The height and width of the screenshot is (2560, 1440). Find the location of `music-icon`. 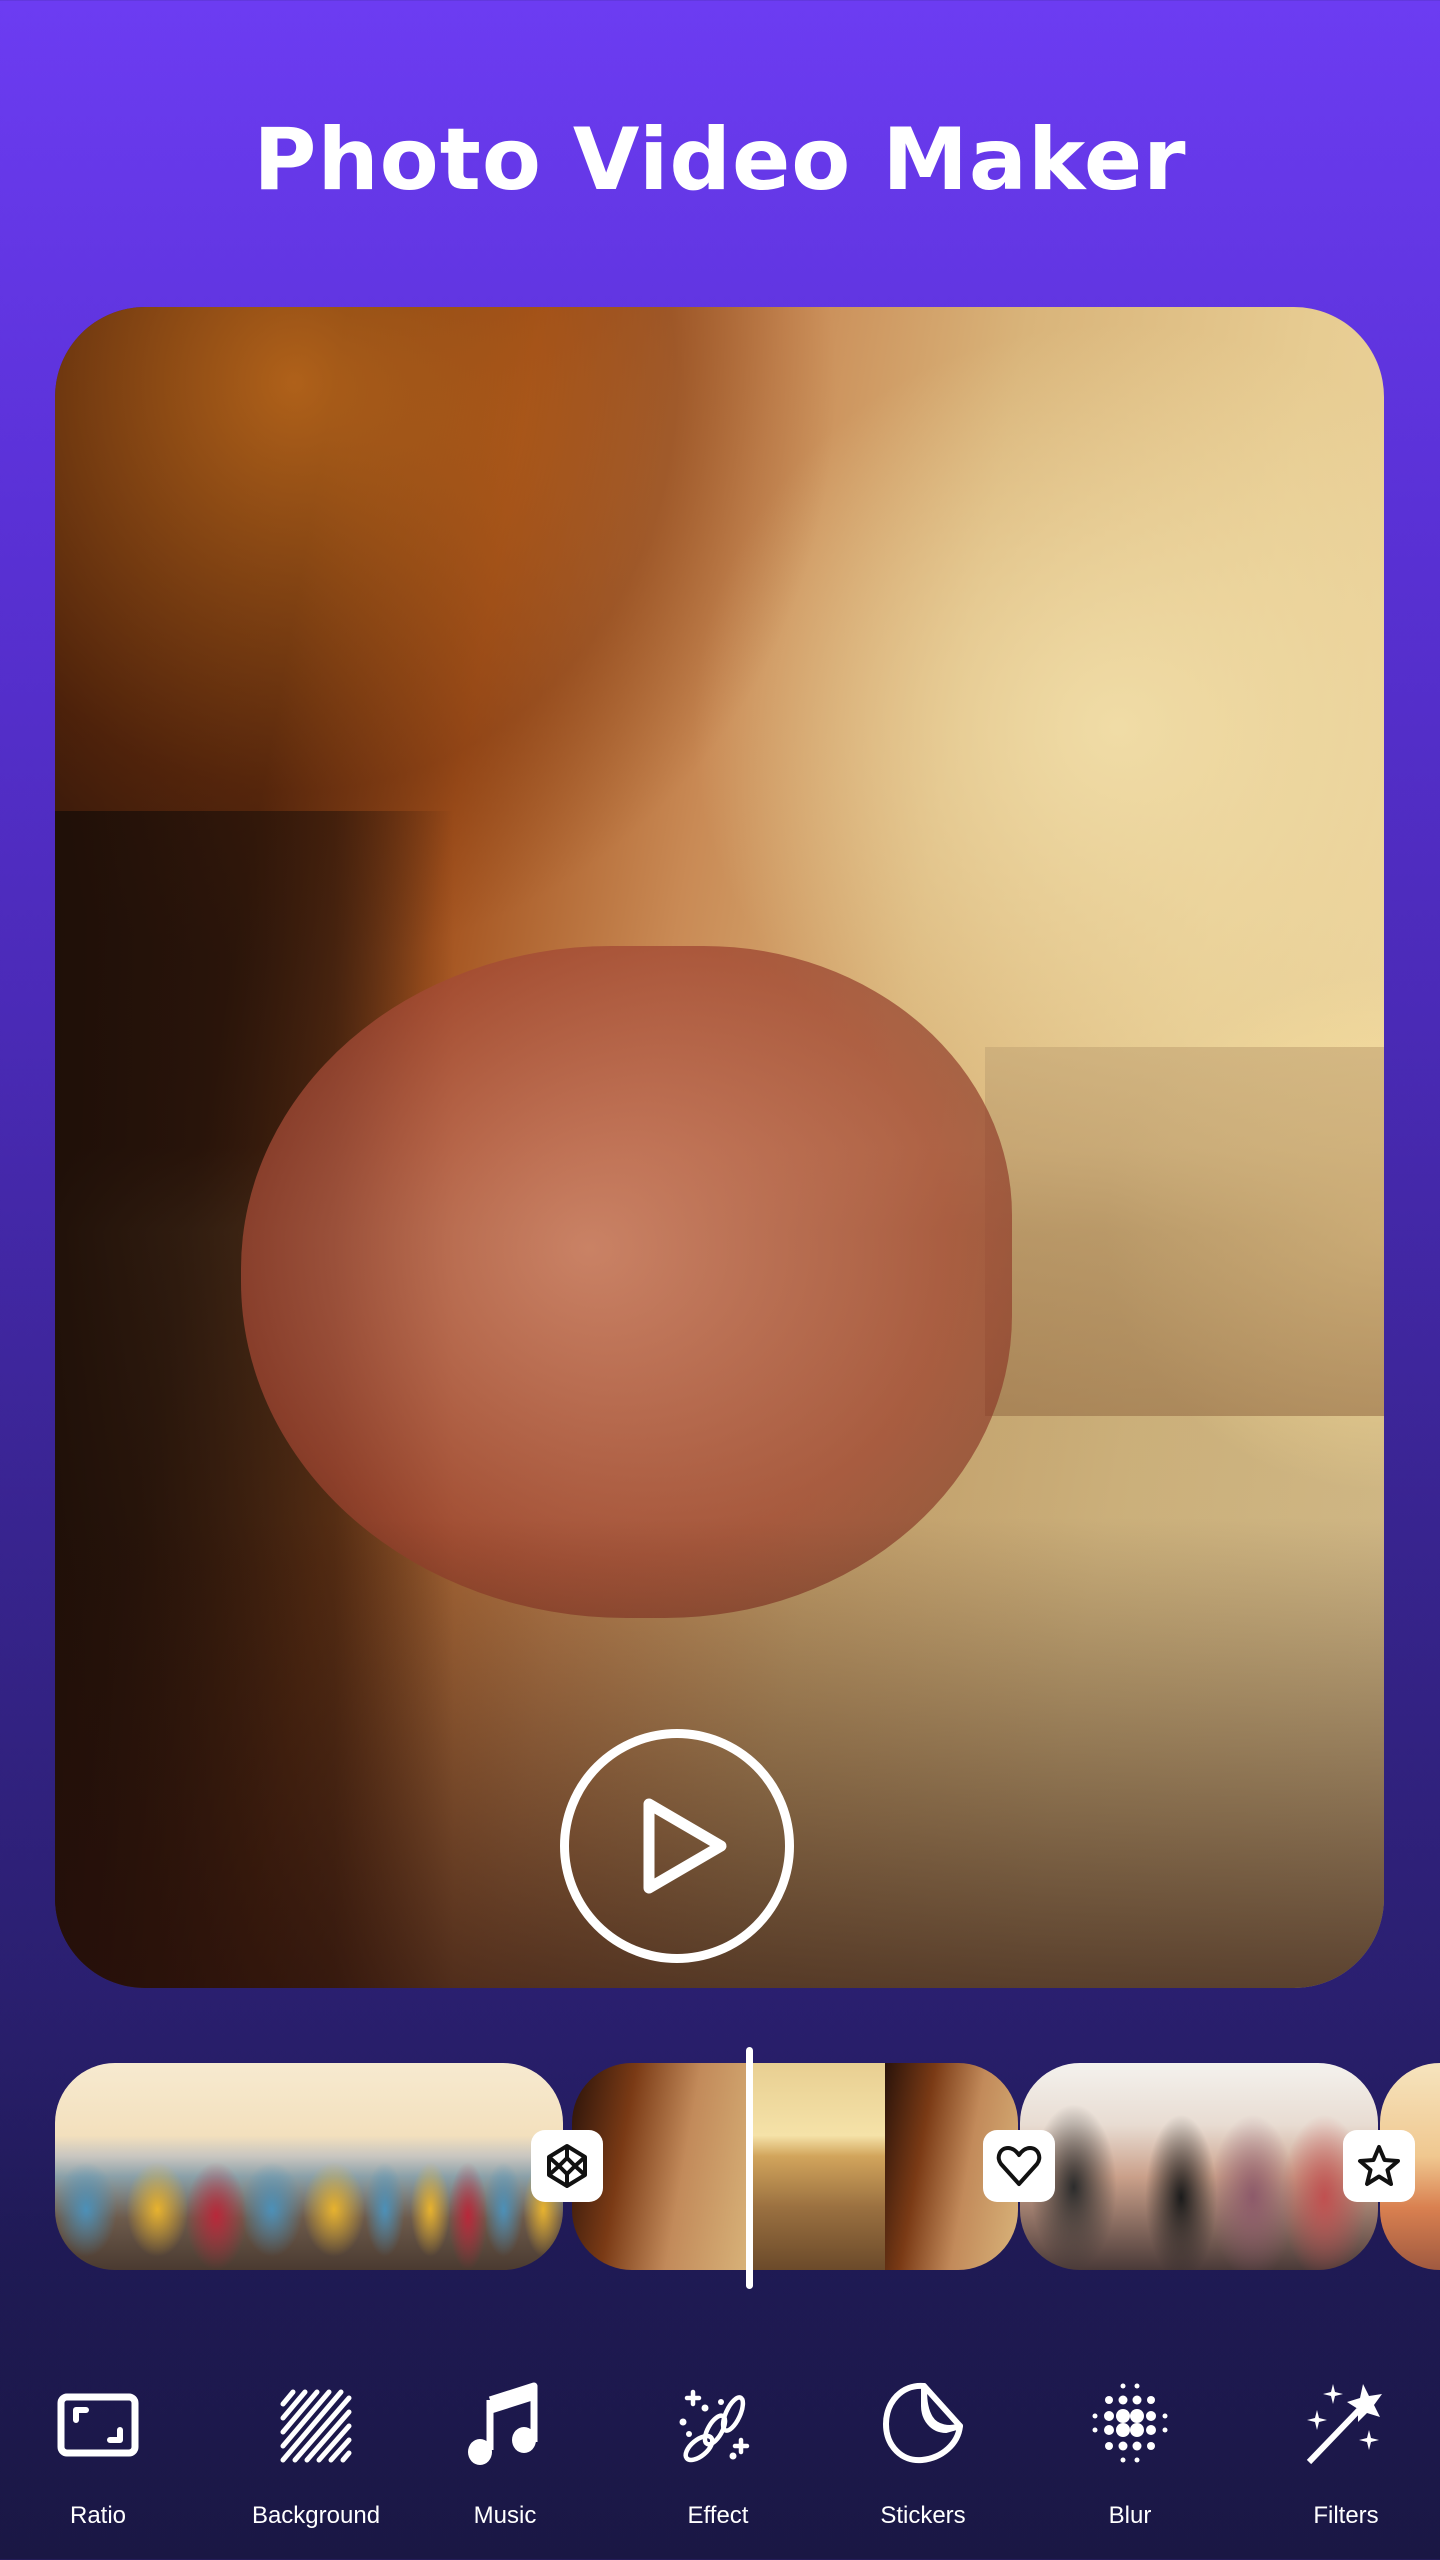

music-icon is located at coordinates (503, 2423).